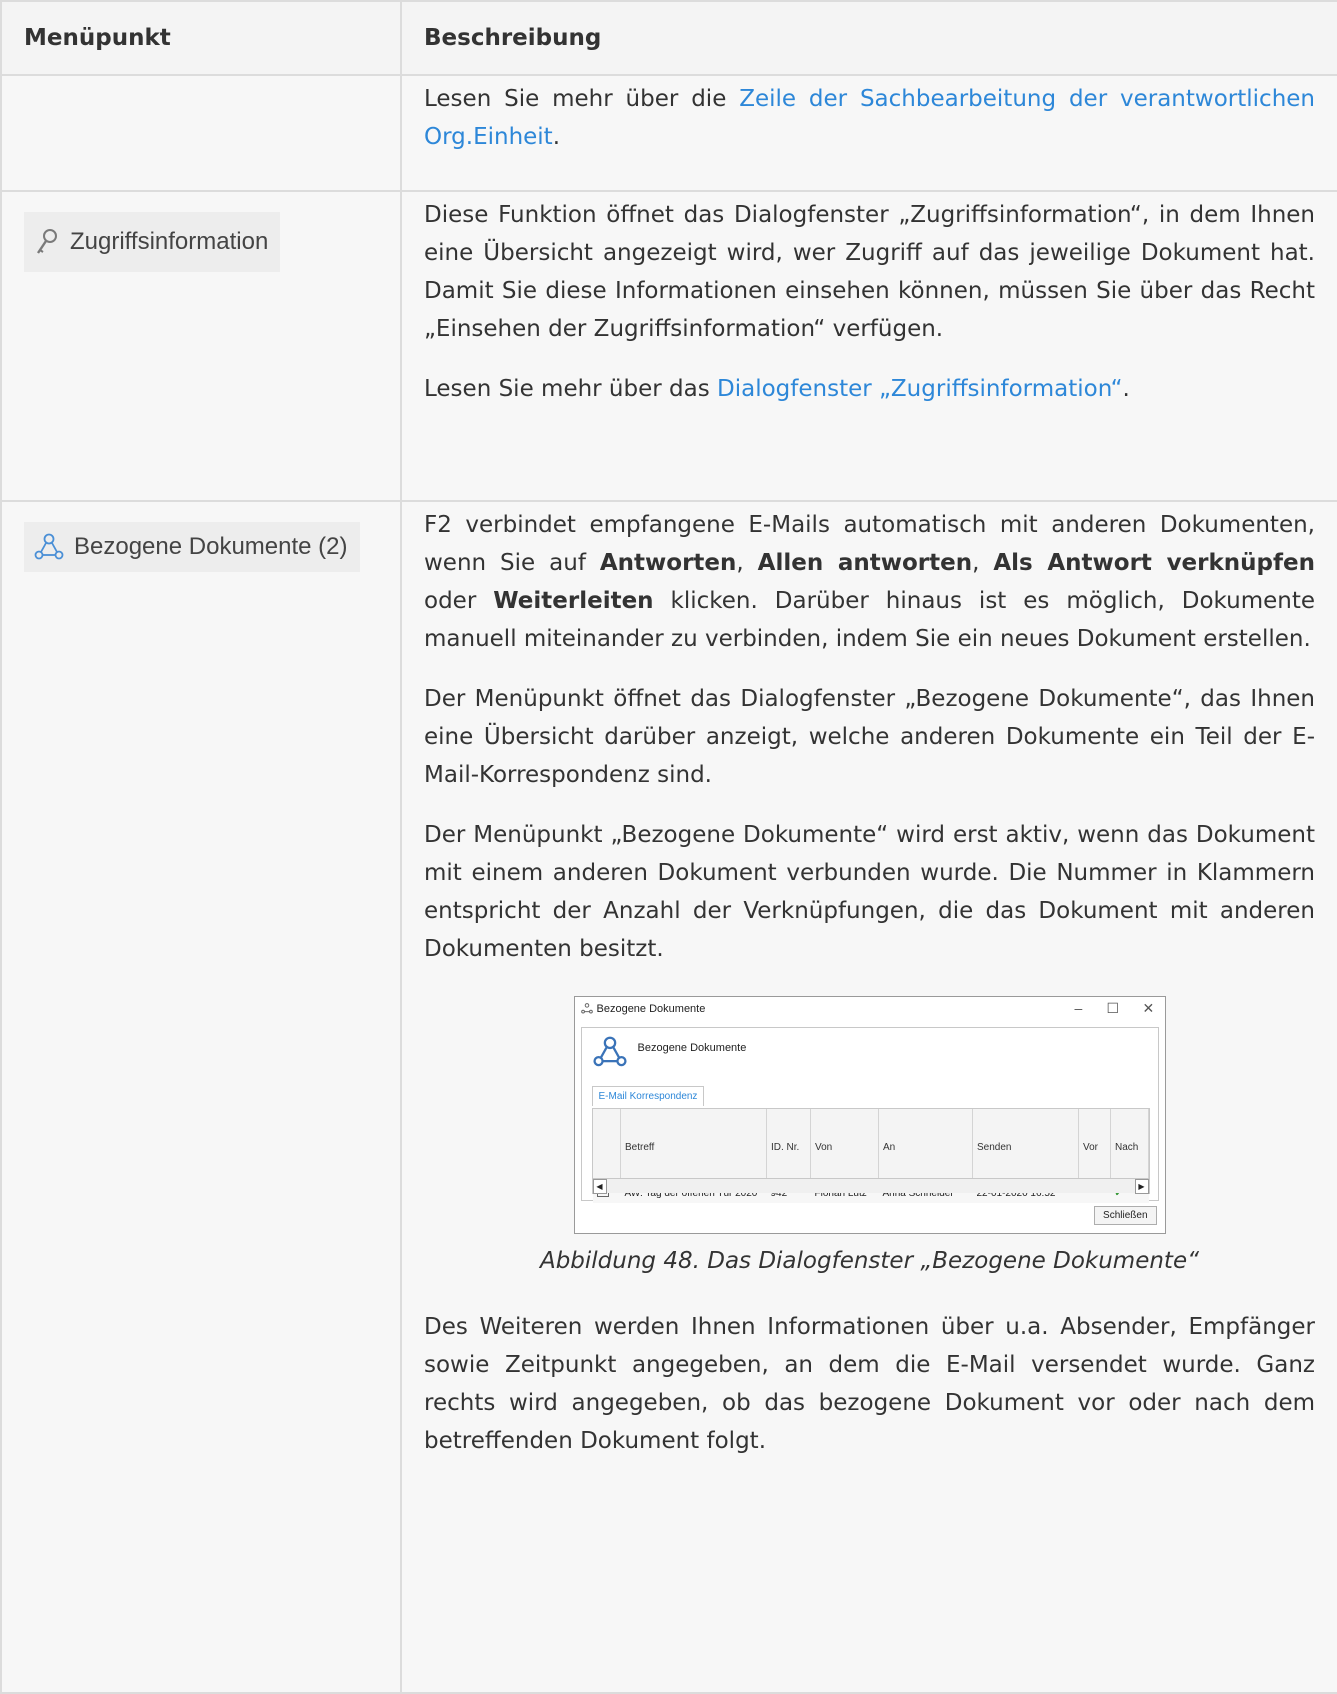 The width and height of the screenshot is (1337, 1694). What do you see at coordinates (692, 1048) in the screenshot?
I see `dialog-header-title: Bezogene Dokumente` at bounding box center [692, 1048].